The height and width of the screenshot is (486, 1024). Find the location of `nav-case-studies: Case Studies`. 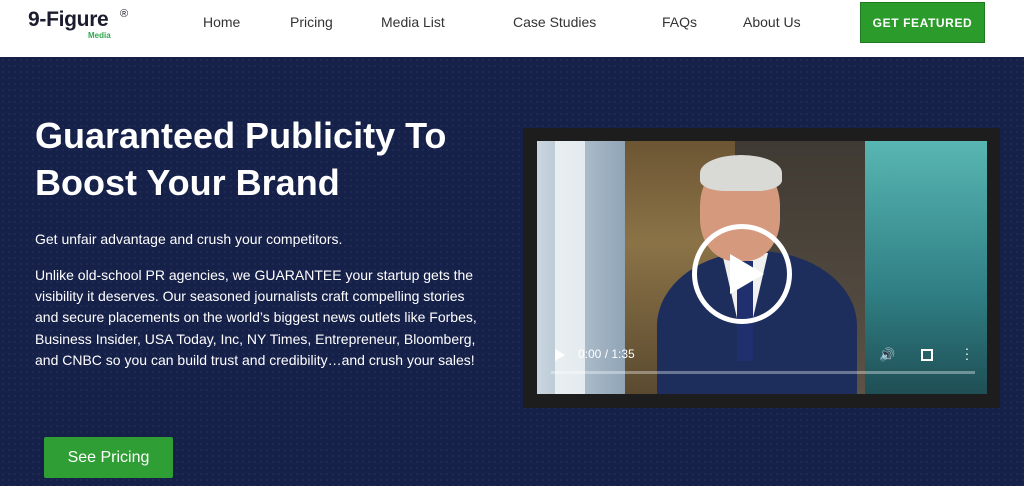

nav-case-studies: Case Studies is located at coordinates (554, 22).